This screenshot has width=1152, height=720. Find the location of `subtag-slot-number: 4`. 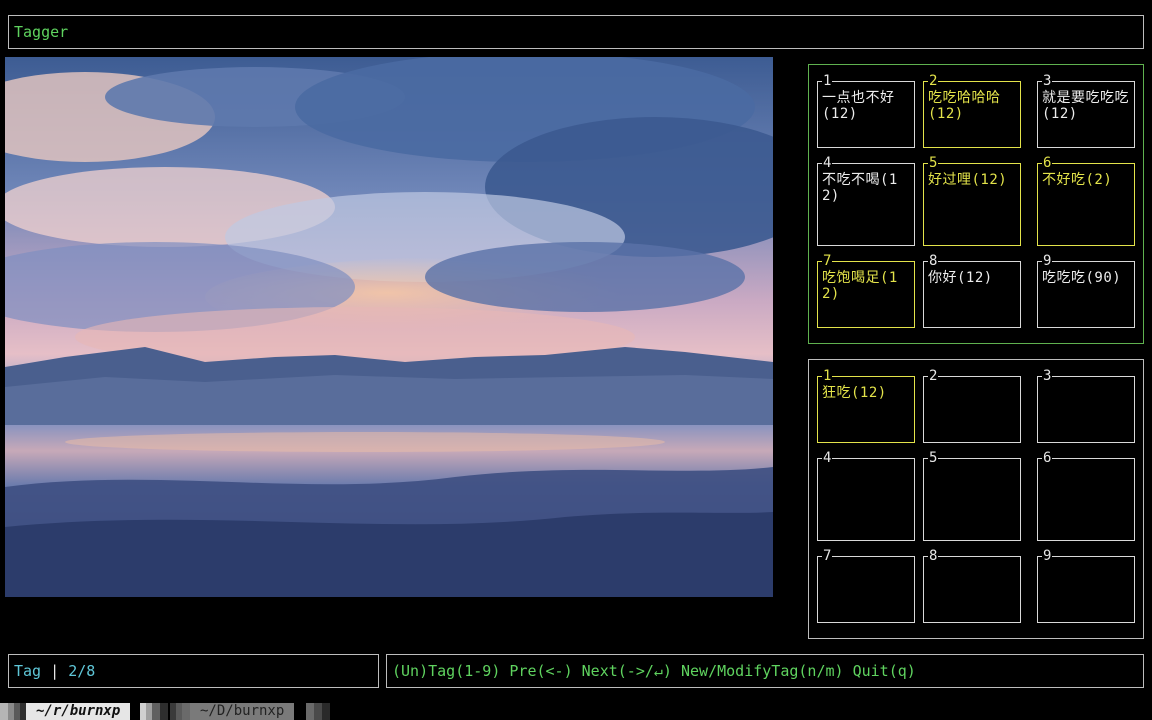

subtag-slot-number: 4 is located at coordinates (827, 458).